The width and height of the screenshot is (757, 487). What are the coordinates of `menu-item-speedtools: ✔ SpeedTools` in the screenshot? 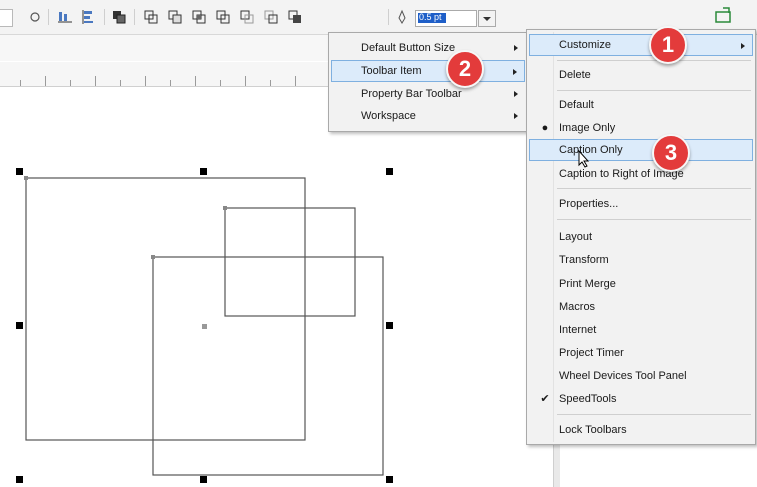 It's located at (641, 399).